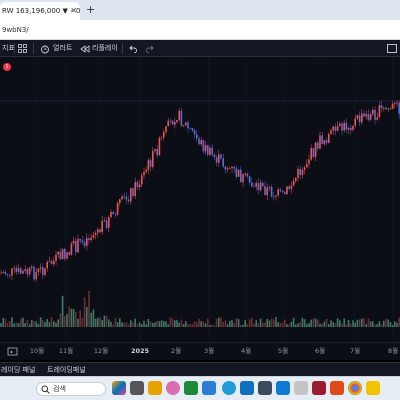 This screenshot has width=400, height=400. I want to click on app-icon-dark, so click(265, 388).